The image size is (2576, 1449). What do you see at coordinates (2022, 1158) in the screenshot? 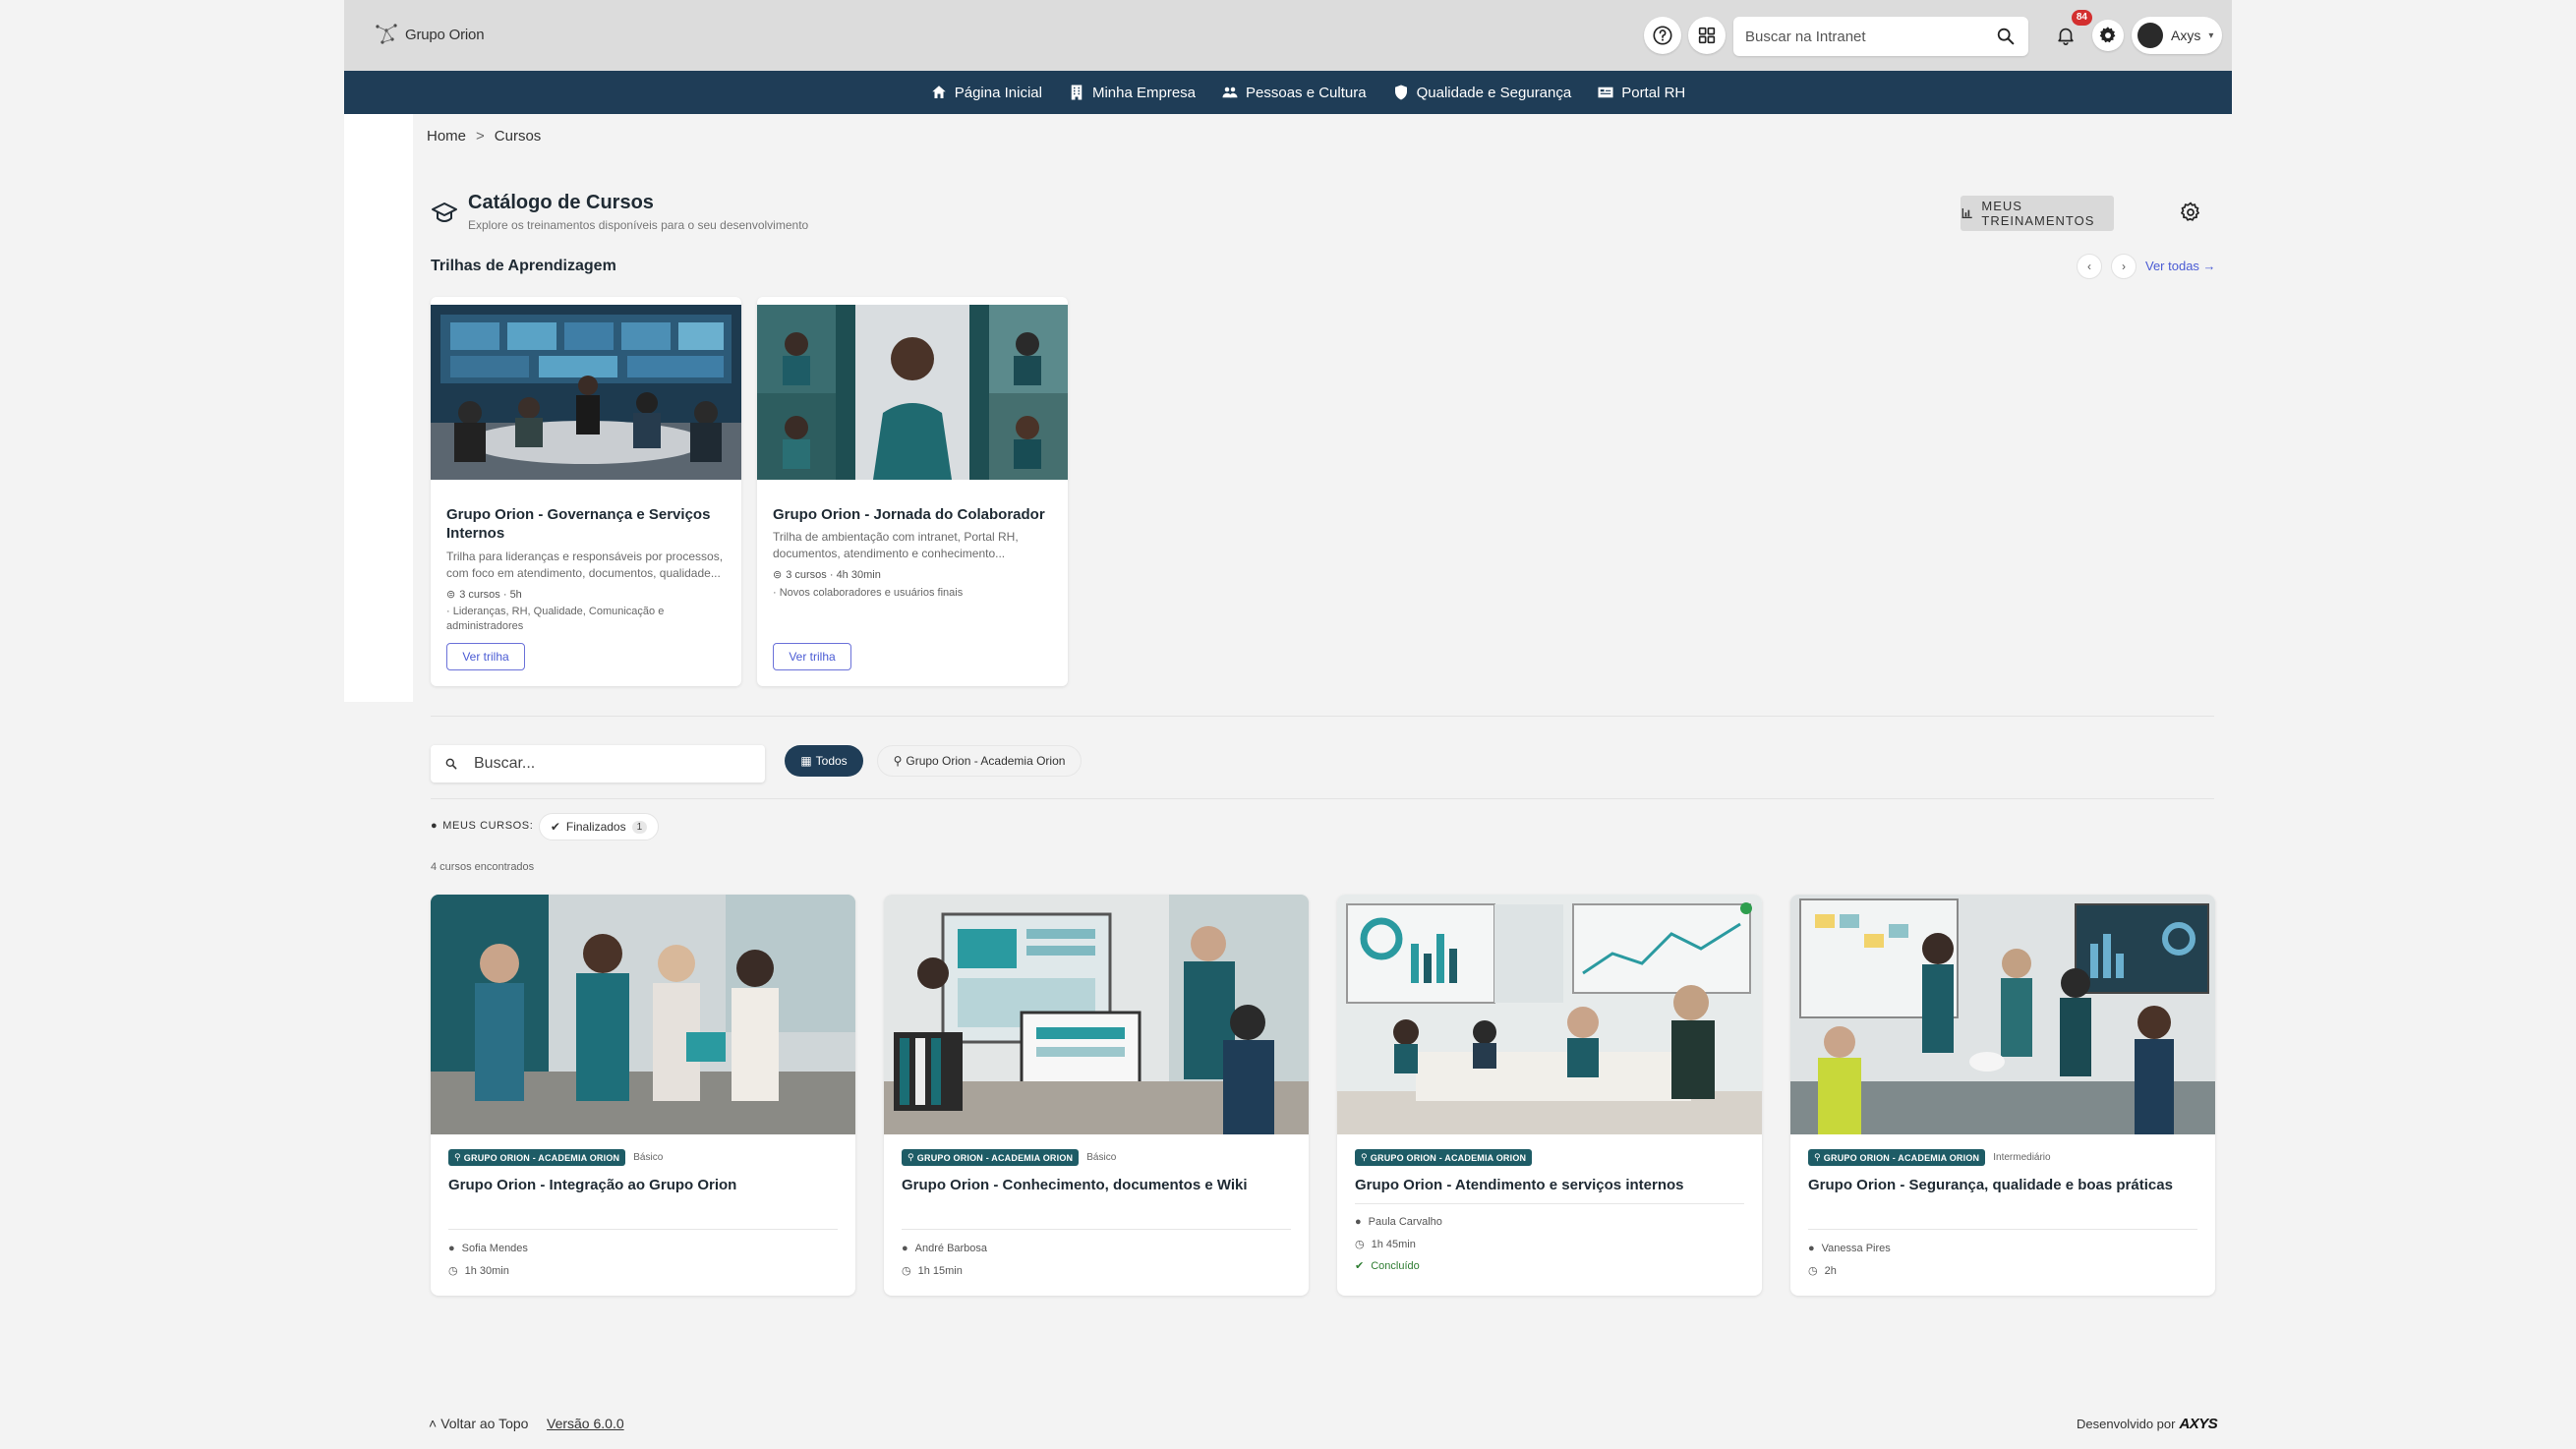
I see `level-tag: Intermediário` at bounding box center [2022, 1158].